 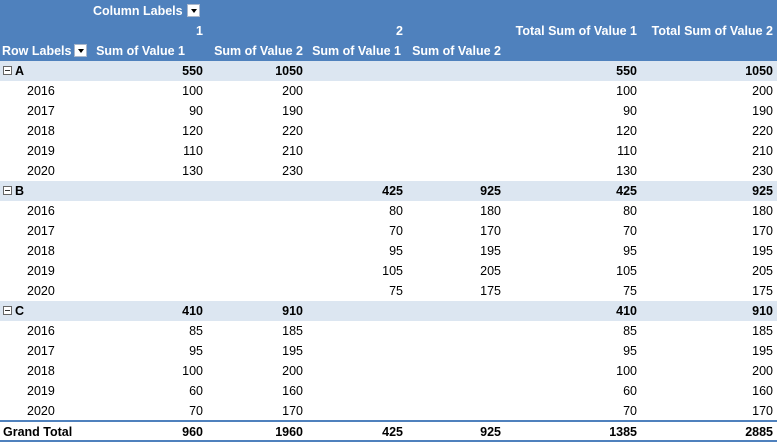 What do you see at coordinates (289, 432) in the screenshot?
I see `cell: 1960` at bounding box center [289, 432].